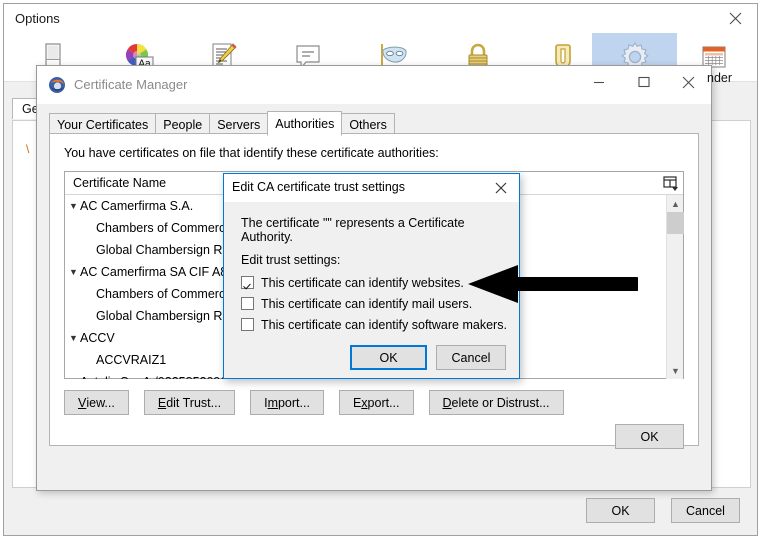 Image resolution: width=761 pixels, height=539 pixels. What do you see at coordinates (131, 360) in the screenshot?
I see `row-label: ACCVRAIZ1` at bounding box center [131, 360].